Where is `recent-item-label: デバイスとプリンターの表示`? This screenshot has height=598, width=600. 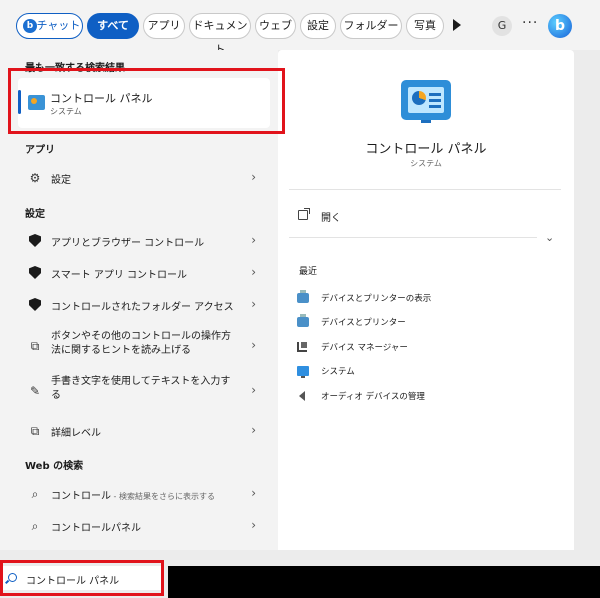 recent-item-label: デバイスとプリンターの表示 is located at coordinates (376, 299).